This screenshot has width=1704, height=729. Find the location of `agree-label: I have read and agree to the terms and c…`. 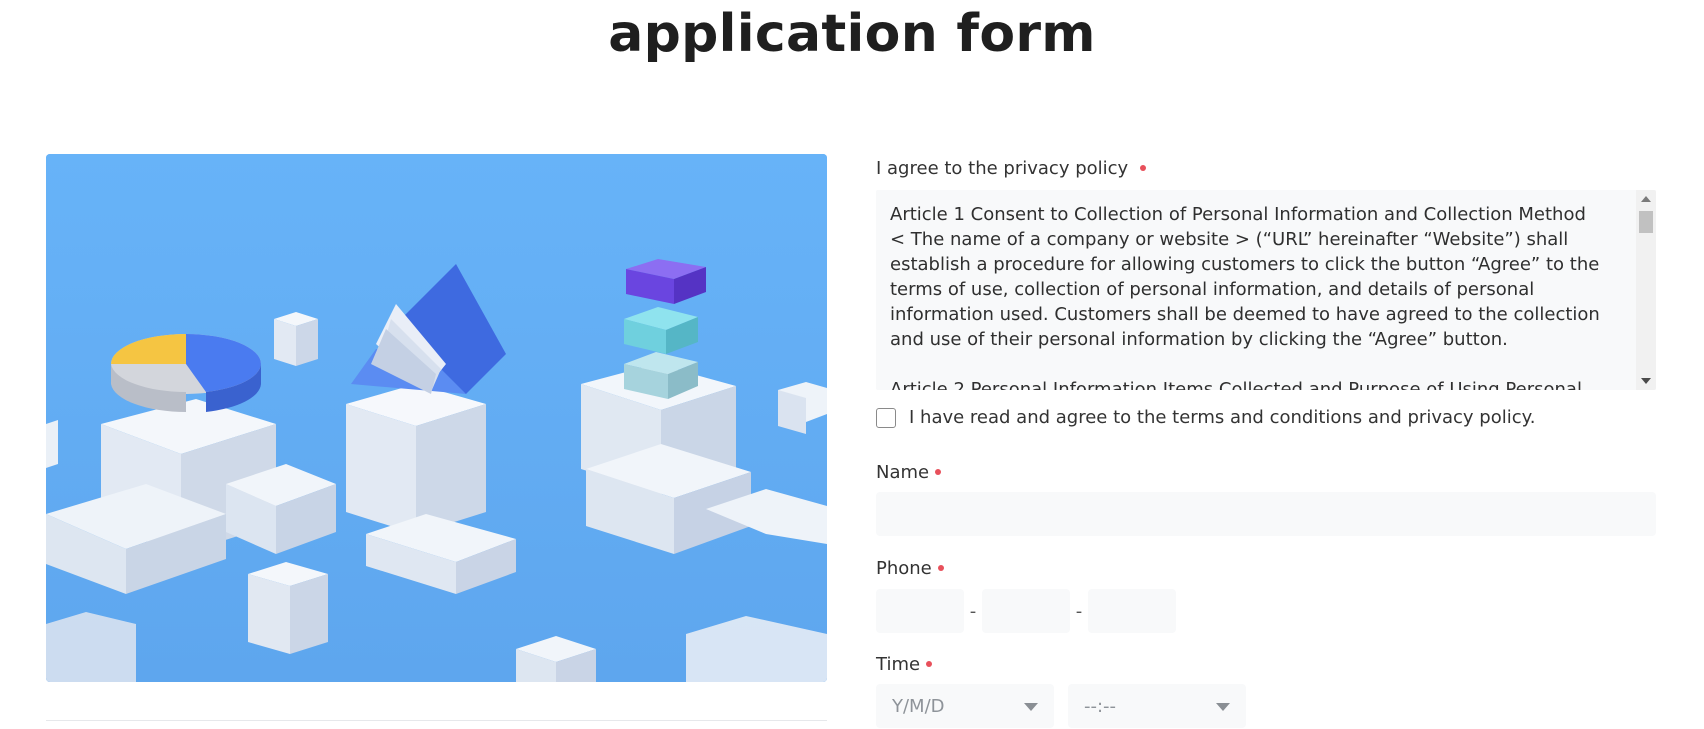

agree-label: I have read and agree to the terms and c… is located at coordinates (1222, 417).